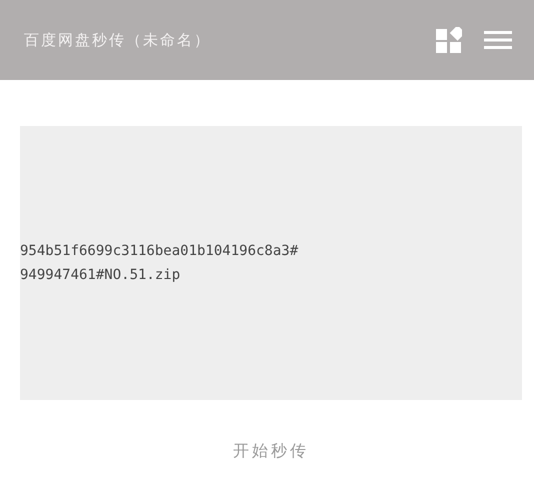 This screenshot has width=534, height=477. Describe the element at coordinates (498, 40) in the screenshot. I see `menu-icon` at that location.